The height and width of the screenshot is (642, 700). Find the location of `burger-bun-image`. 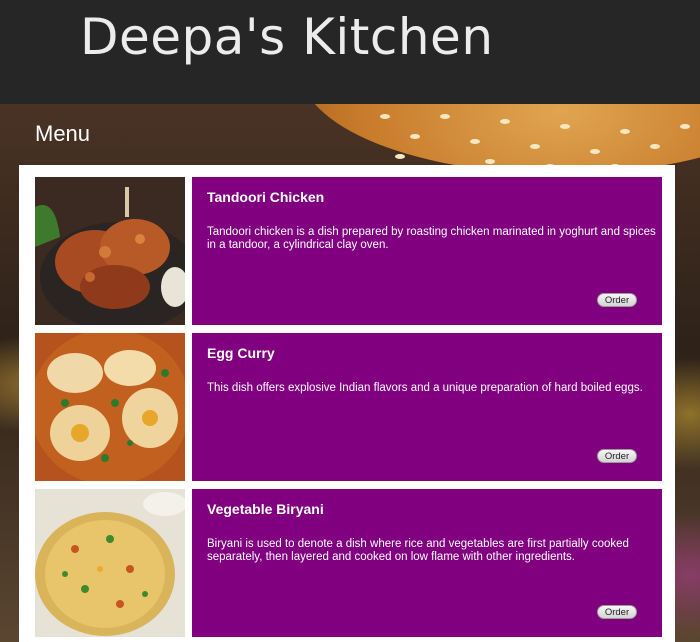

burger-bun-image is located at coordinates (500, 139).